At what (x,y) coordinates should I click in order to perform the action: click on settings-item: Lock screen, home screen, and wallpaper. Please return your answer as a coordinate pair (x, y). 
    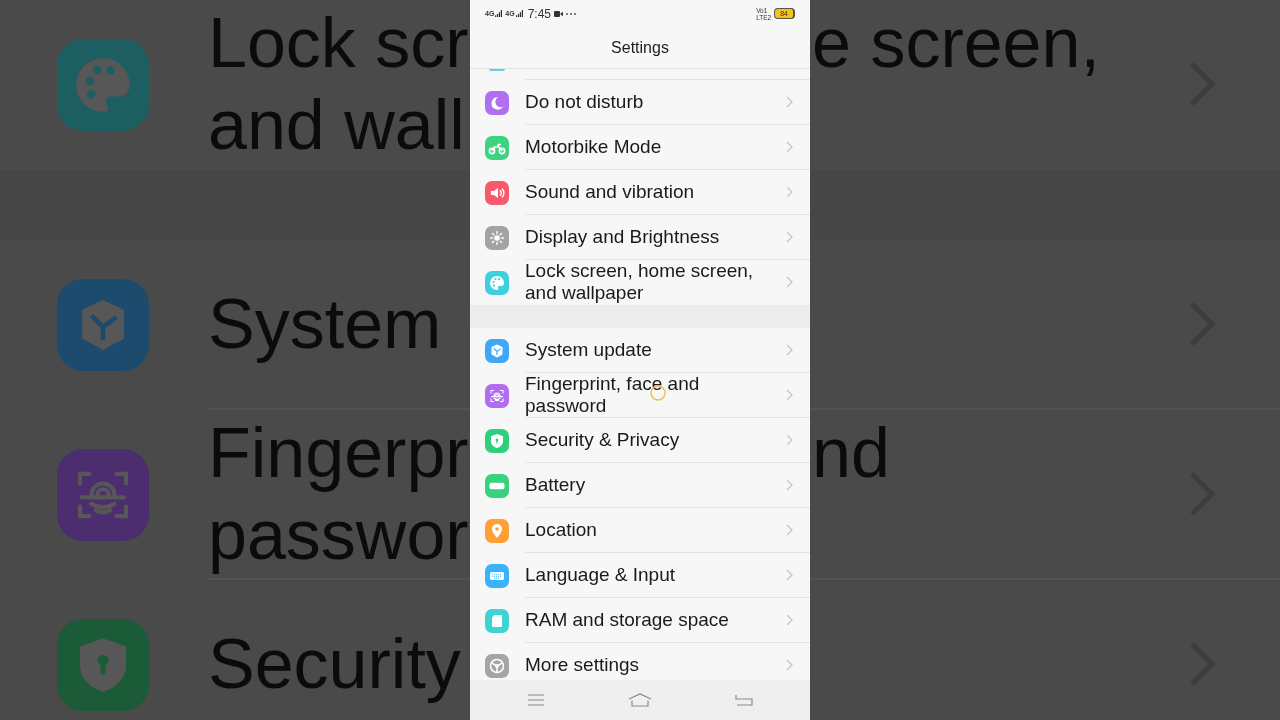
    Looking at the image, I should click on (640, 282).